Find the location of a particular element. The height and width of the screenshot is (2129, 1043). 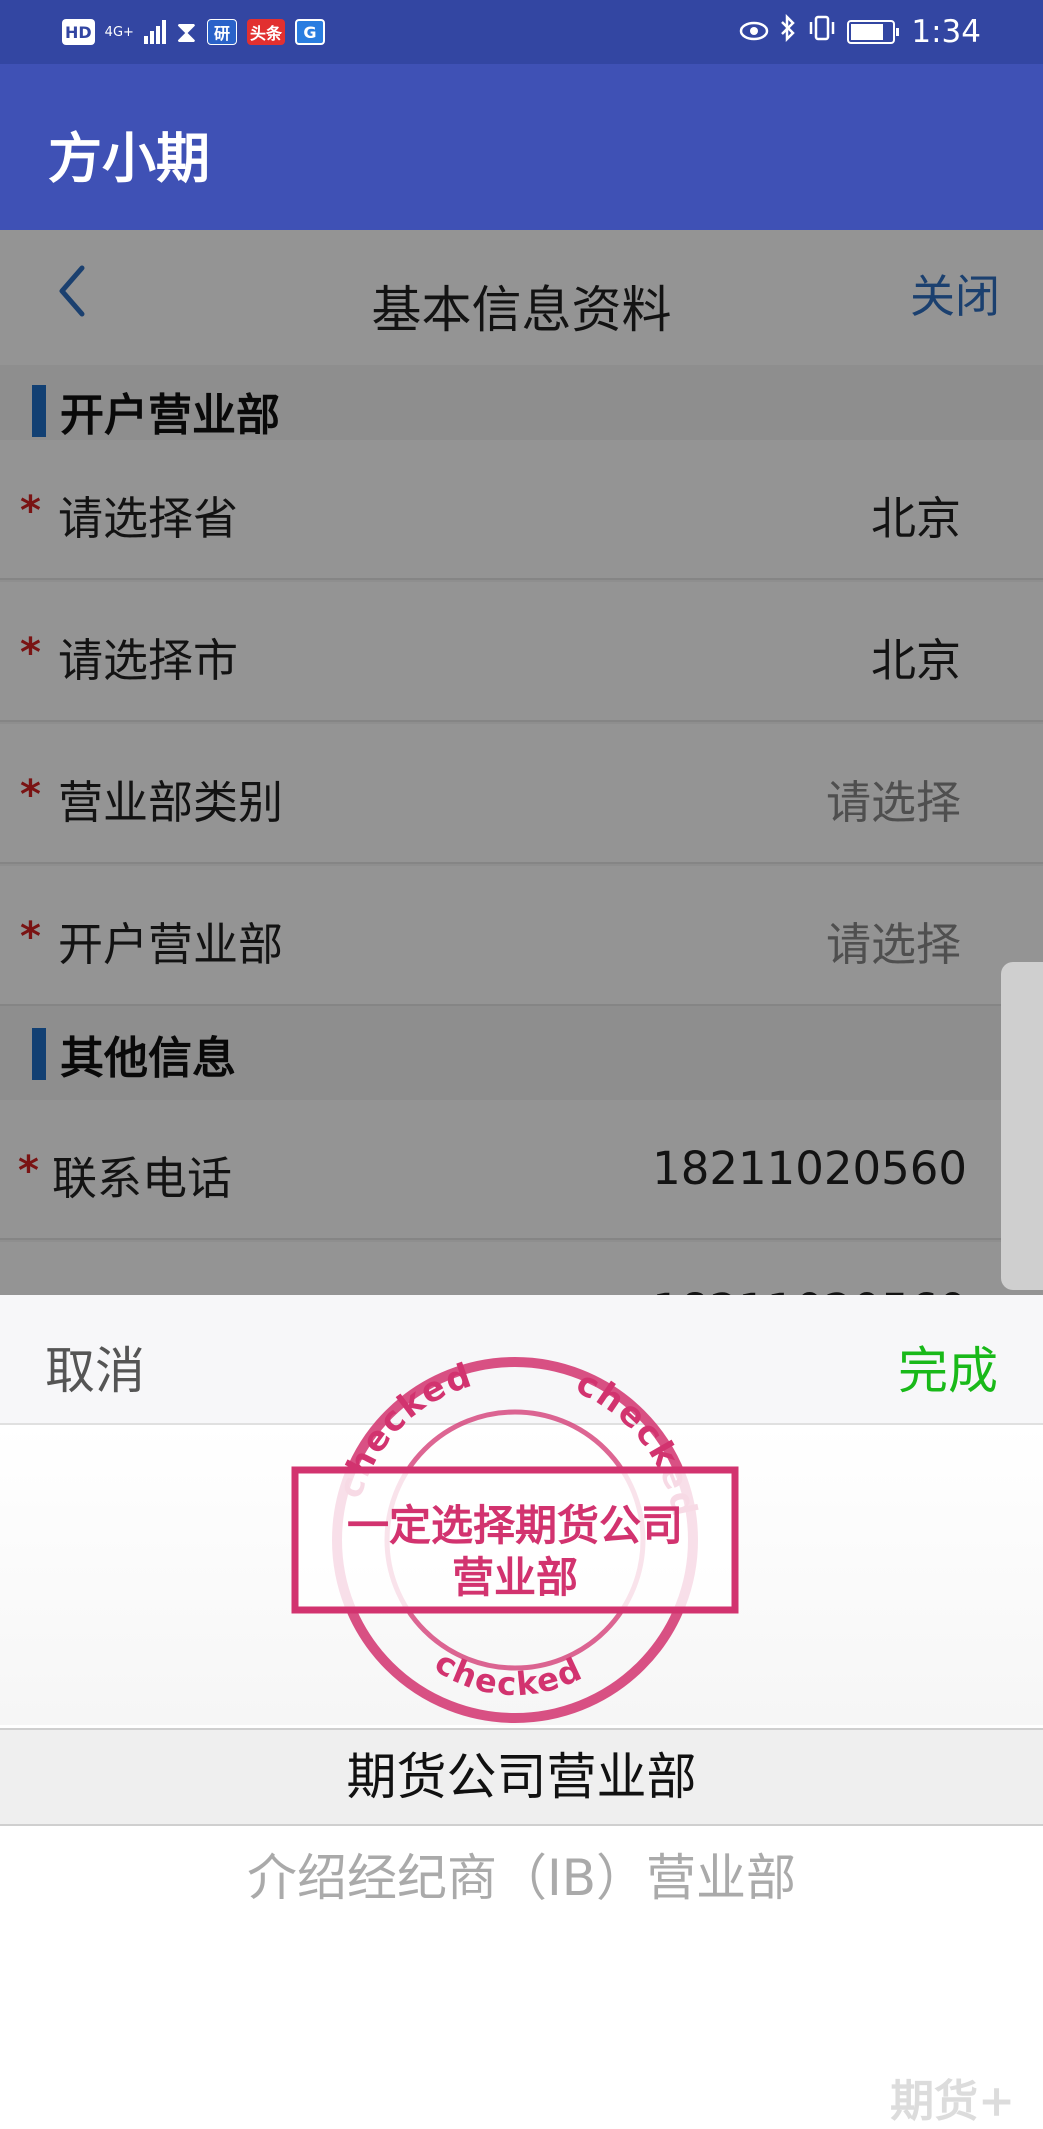

app-badge-g-icon: G is located at coordinates (310, 32).